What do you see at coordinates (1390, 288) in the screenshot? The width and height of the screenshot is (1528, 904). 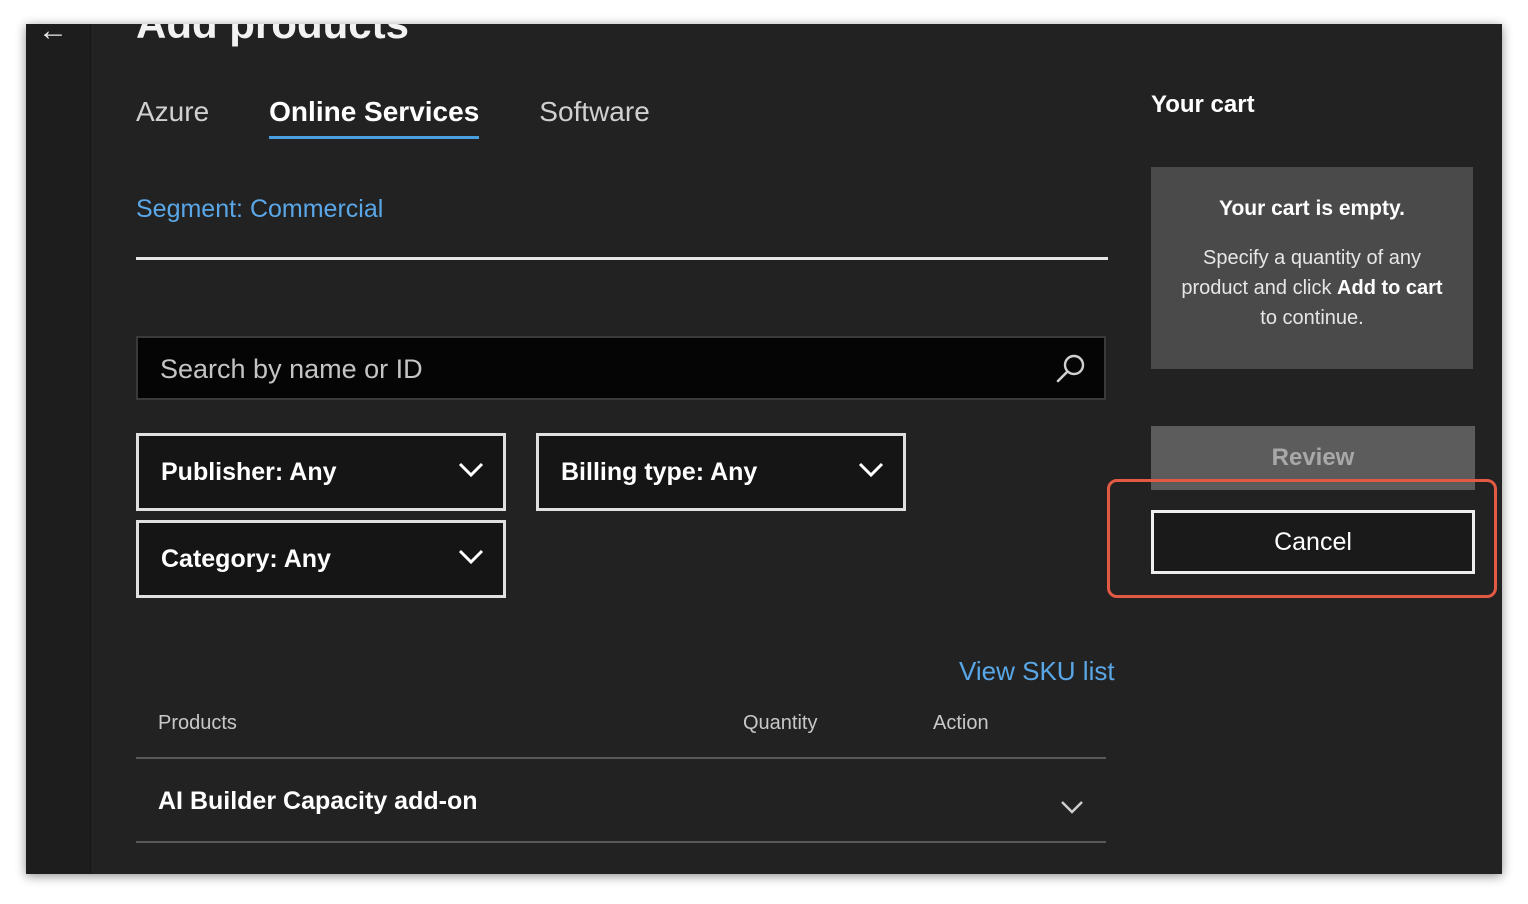 I see `cart-message-emphasis: Add to cart` at bounding box center [1390, 288].